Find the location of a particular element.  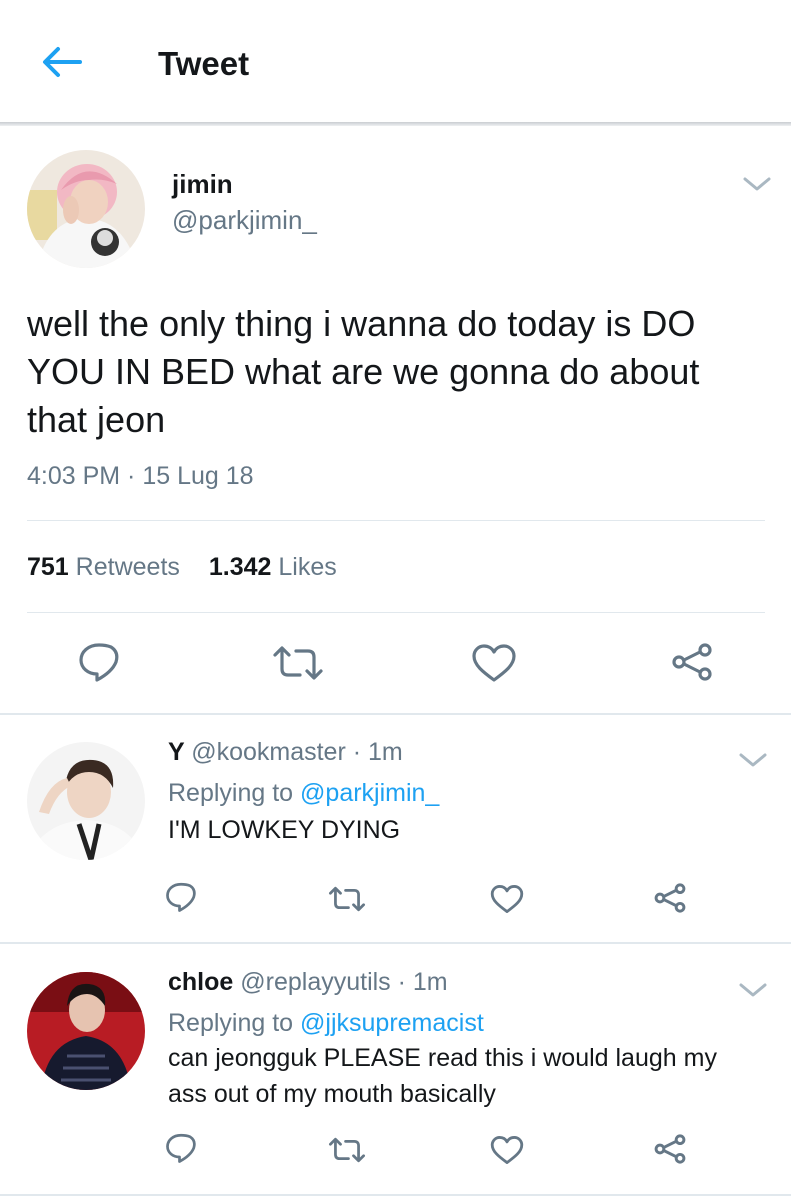

author-handle: @parkjimin_ is located at coordinates (244, 220).